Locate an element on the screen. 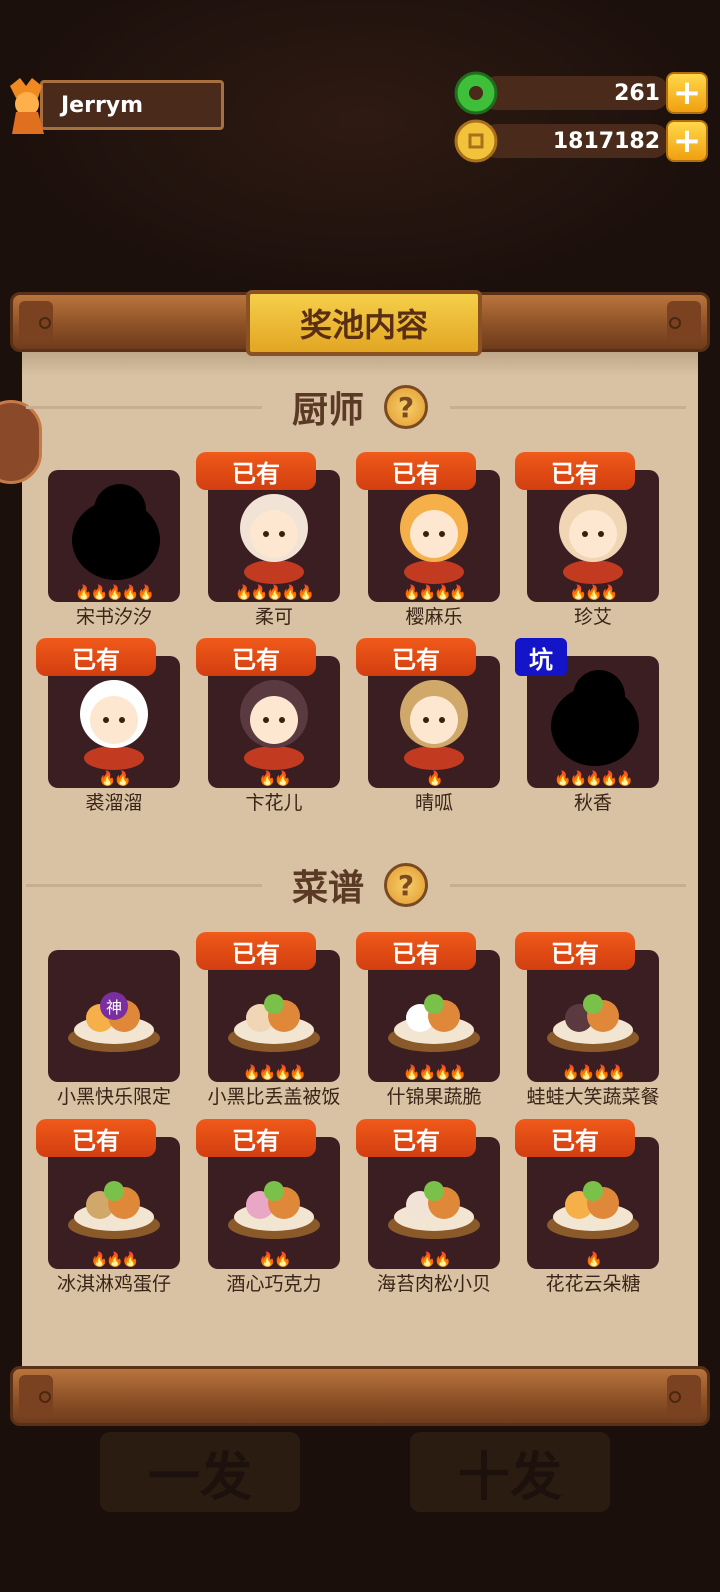 The height and width of the screenshot is (1592, 720). scroll-bottom-rod is located at coordinates (360, 1396).